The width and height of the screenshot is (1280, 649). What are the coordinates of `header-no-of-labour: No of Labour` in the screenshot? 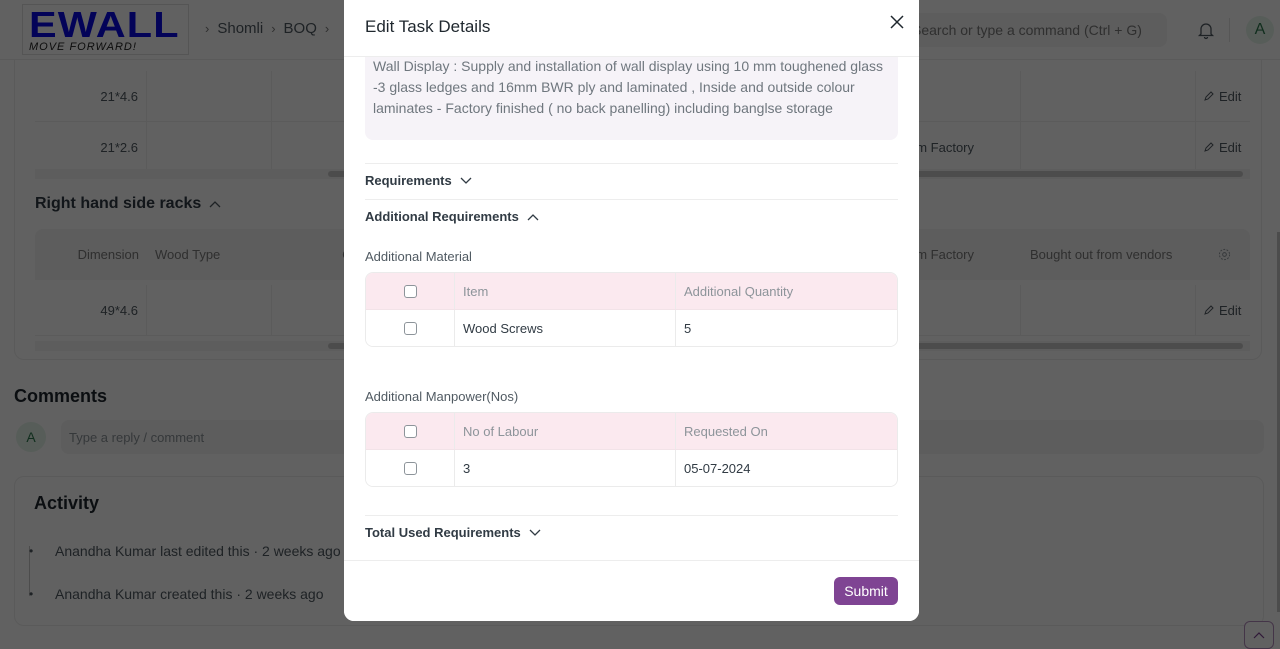 It's located at (565, 431).